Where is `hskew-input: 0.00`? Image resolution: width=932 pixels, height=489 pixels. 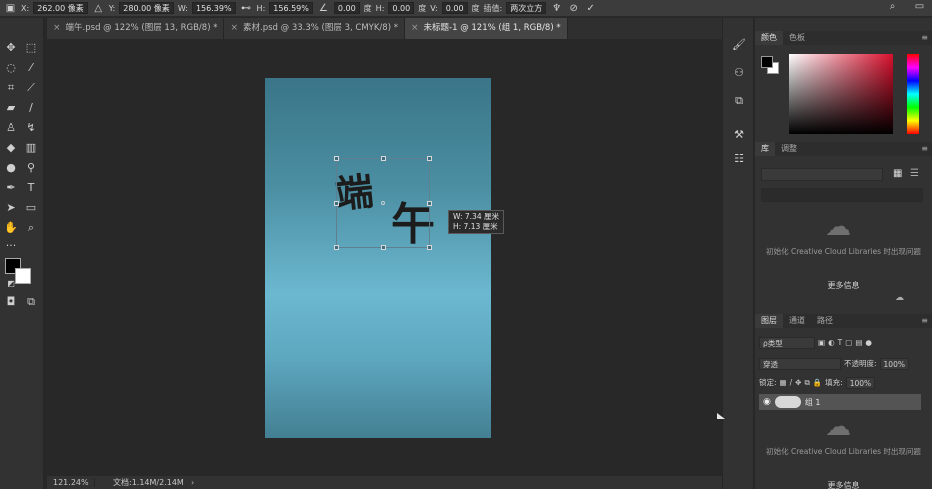
hskew-input: 0.00 is located at coordinates (401, 8).